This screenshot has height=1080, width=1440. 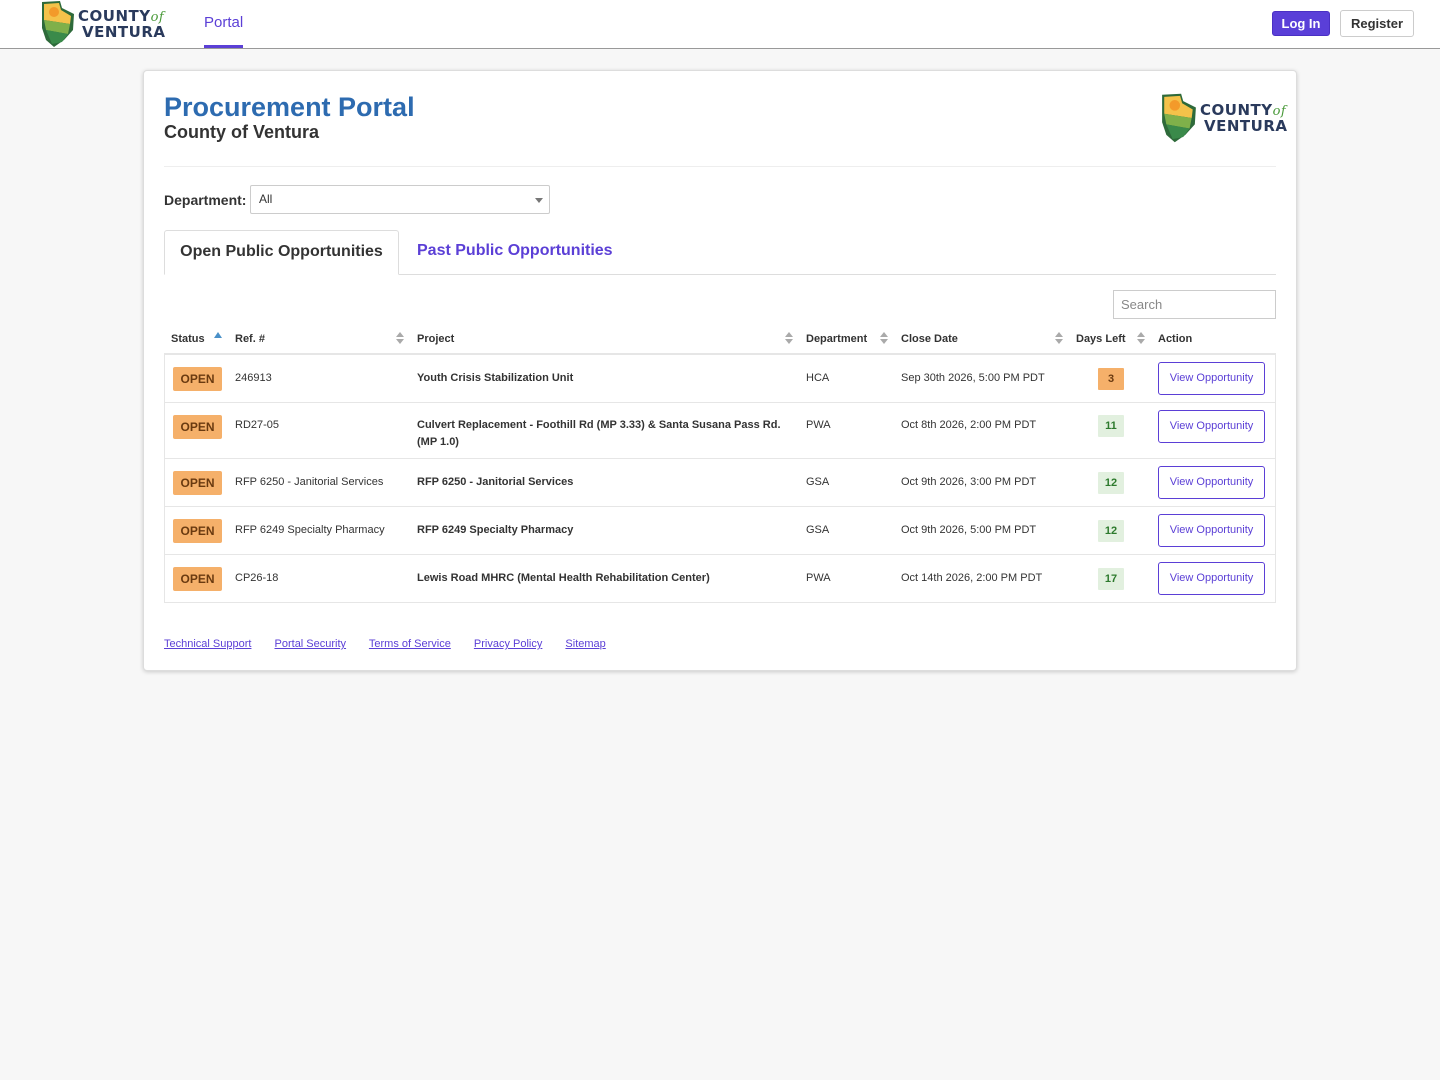 What do you see at coordinates (1301, 23) in the screenshot?
I see `login-button: Log In` at bounding box center [1301, 23].